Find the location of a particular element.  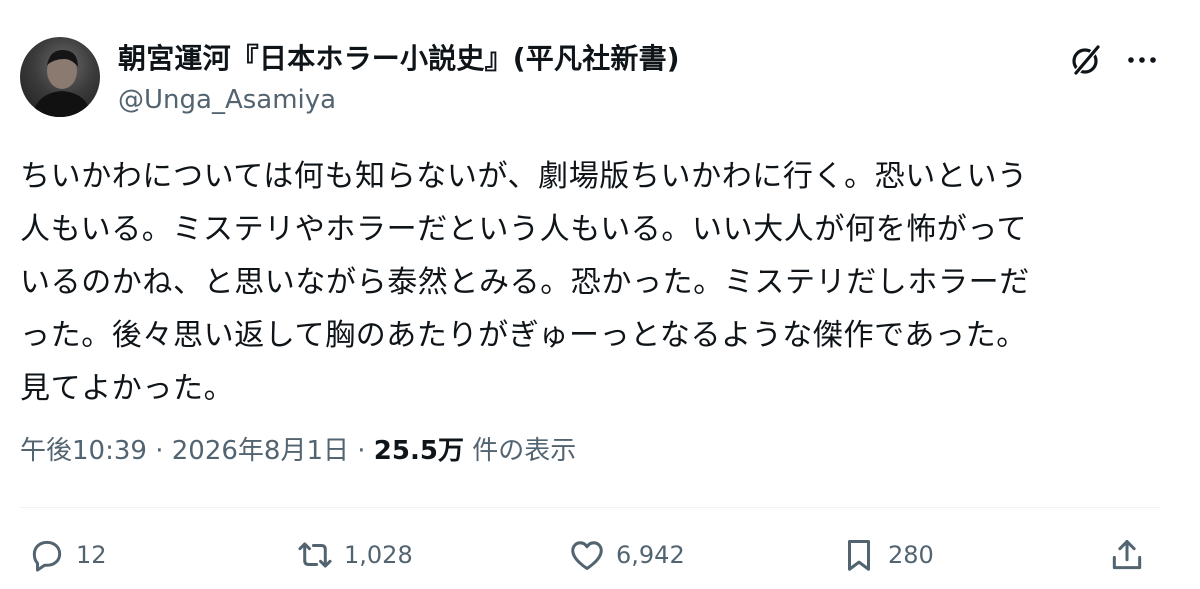

bookmark-count: 280 is located at coordinates (911, 555).